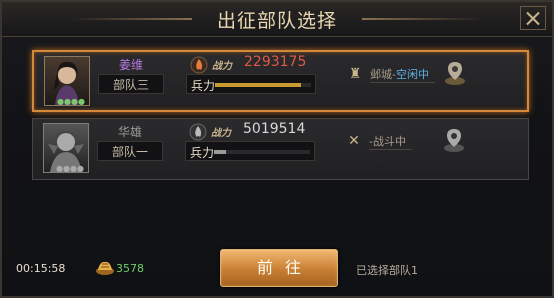 This screenshot has height=298, width=554. I want to click on selected-troop-text: 已选择部队1, so click(387, 270).